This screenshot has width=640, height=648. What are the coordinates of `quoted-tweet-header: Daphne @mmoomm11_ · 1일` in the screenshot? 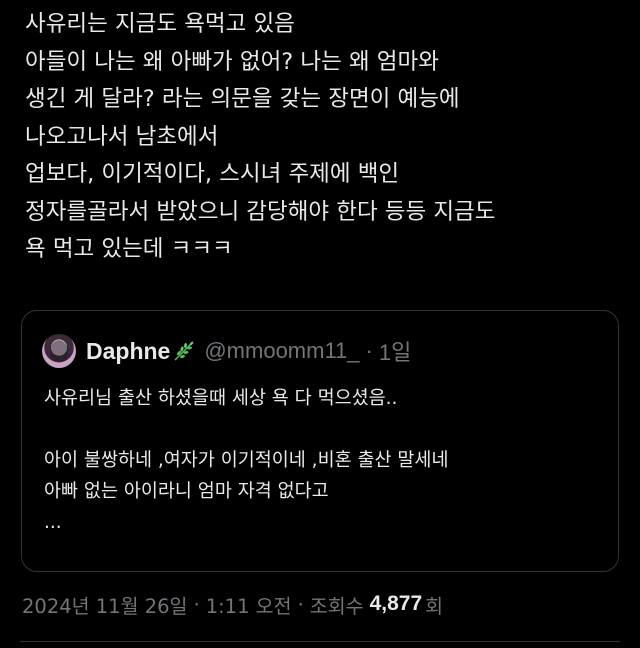 It's located at (226, 351).